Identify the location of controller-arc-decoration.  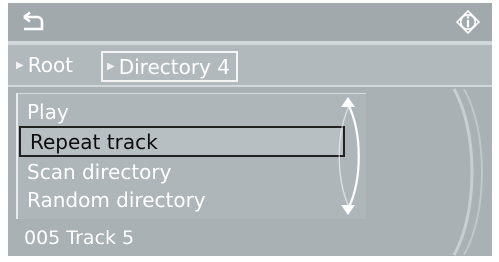
(467, 172).